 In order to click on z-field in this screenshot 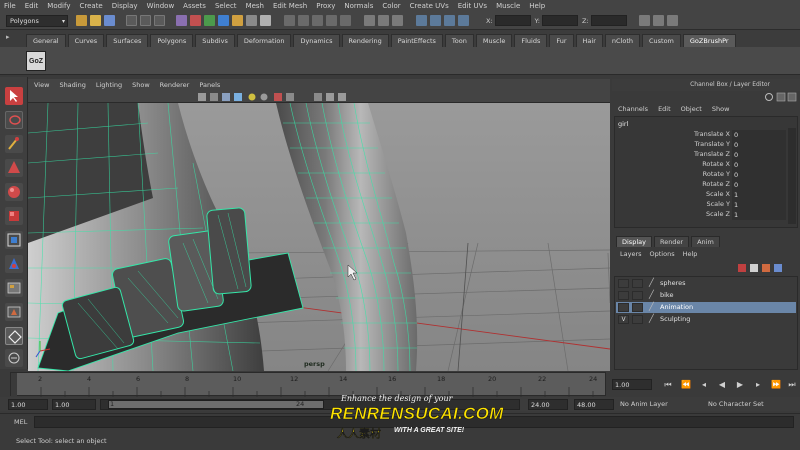, I will do `click(608, 20)`.